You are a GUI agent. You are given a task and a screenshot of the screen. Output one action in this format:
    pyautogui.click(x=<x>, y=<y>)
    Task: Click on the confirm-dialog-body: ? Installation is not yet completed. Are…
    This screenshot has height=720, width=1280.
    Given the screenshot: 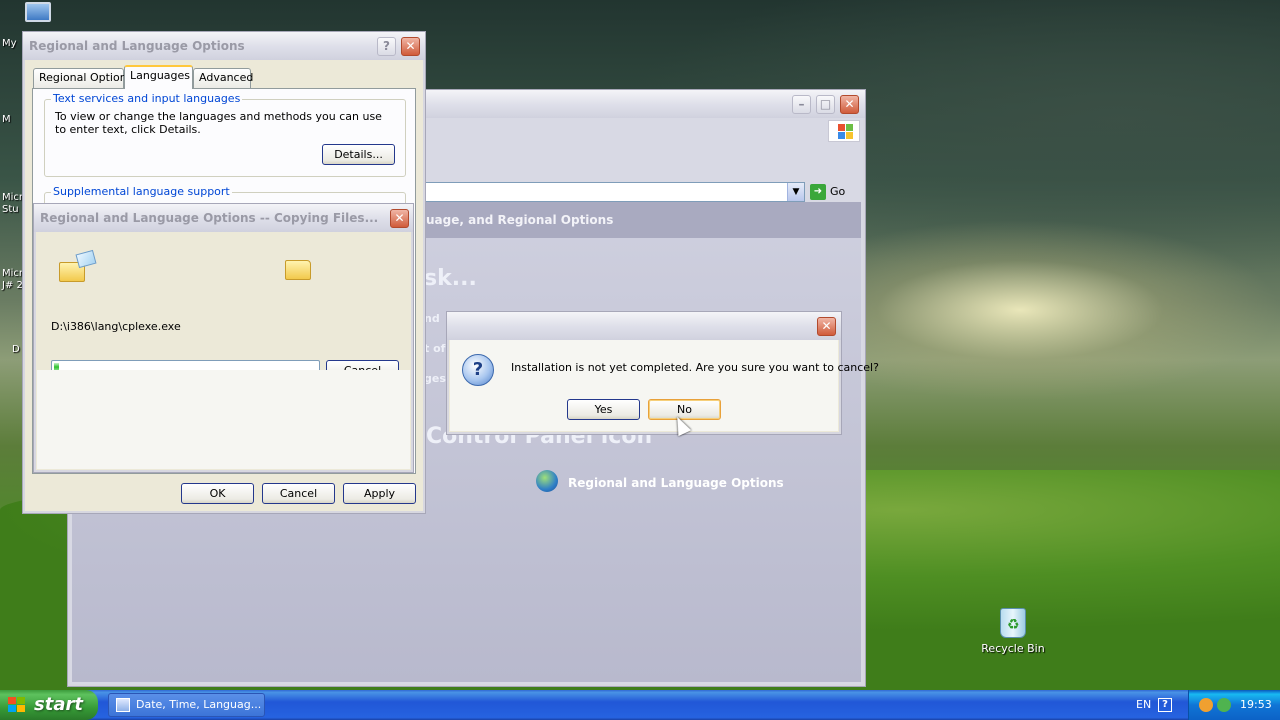 What is the action you would take?
    pyautogui.click(x=664, y=385)
    